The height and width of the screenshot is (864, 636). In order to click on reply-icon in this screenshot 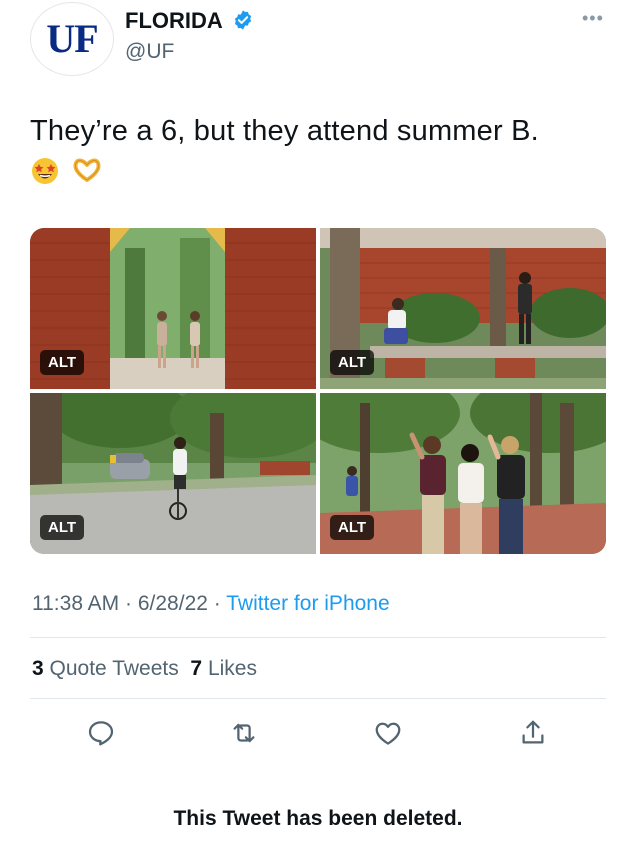, I will do `click(101, 733)`.